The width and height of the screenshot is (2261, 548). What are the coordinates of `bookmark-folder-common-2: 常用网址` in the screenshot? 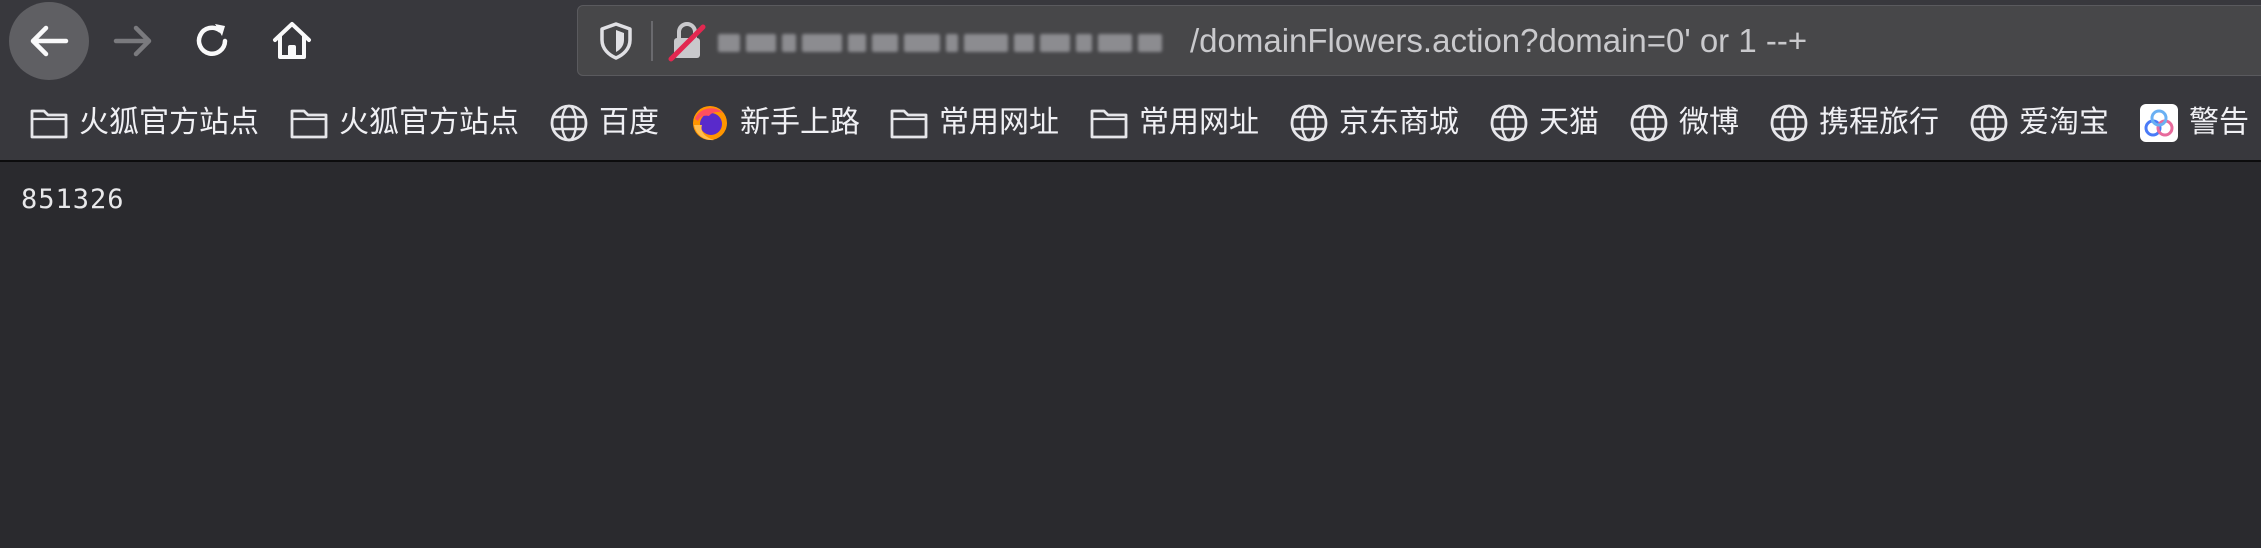 It's located at (1174, 123).